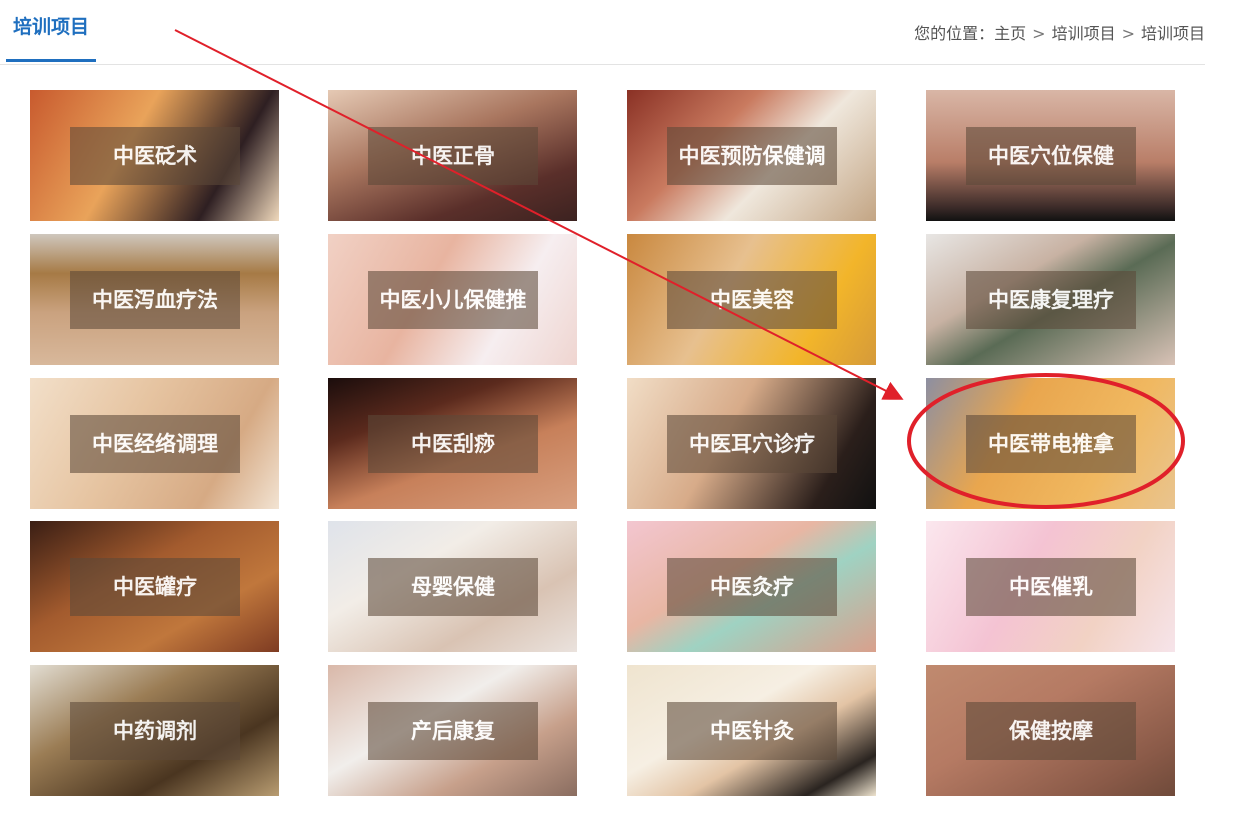 The height and width of the screenshot is (818, 1239). I want to click on project-label: 中医催乳, so click(1051, 587).